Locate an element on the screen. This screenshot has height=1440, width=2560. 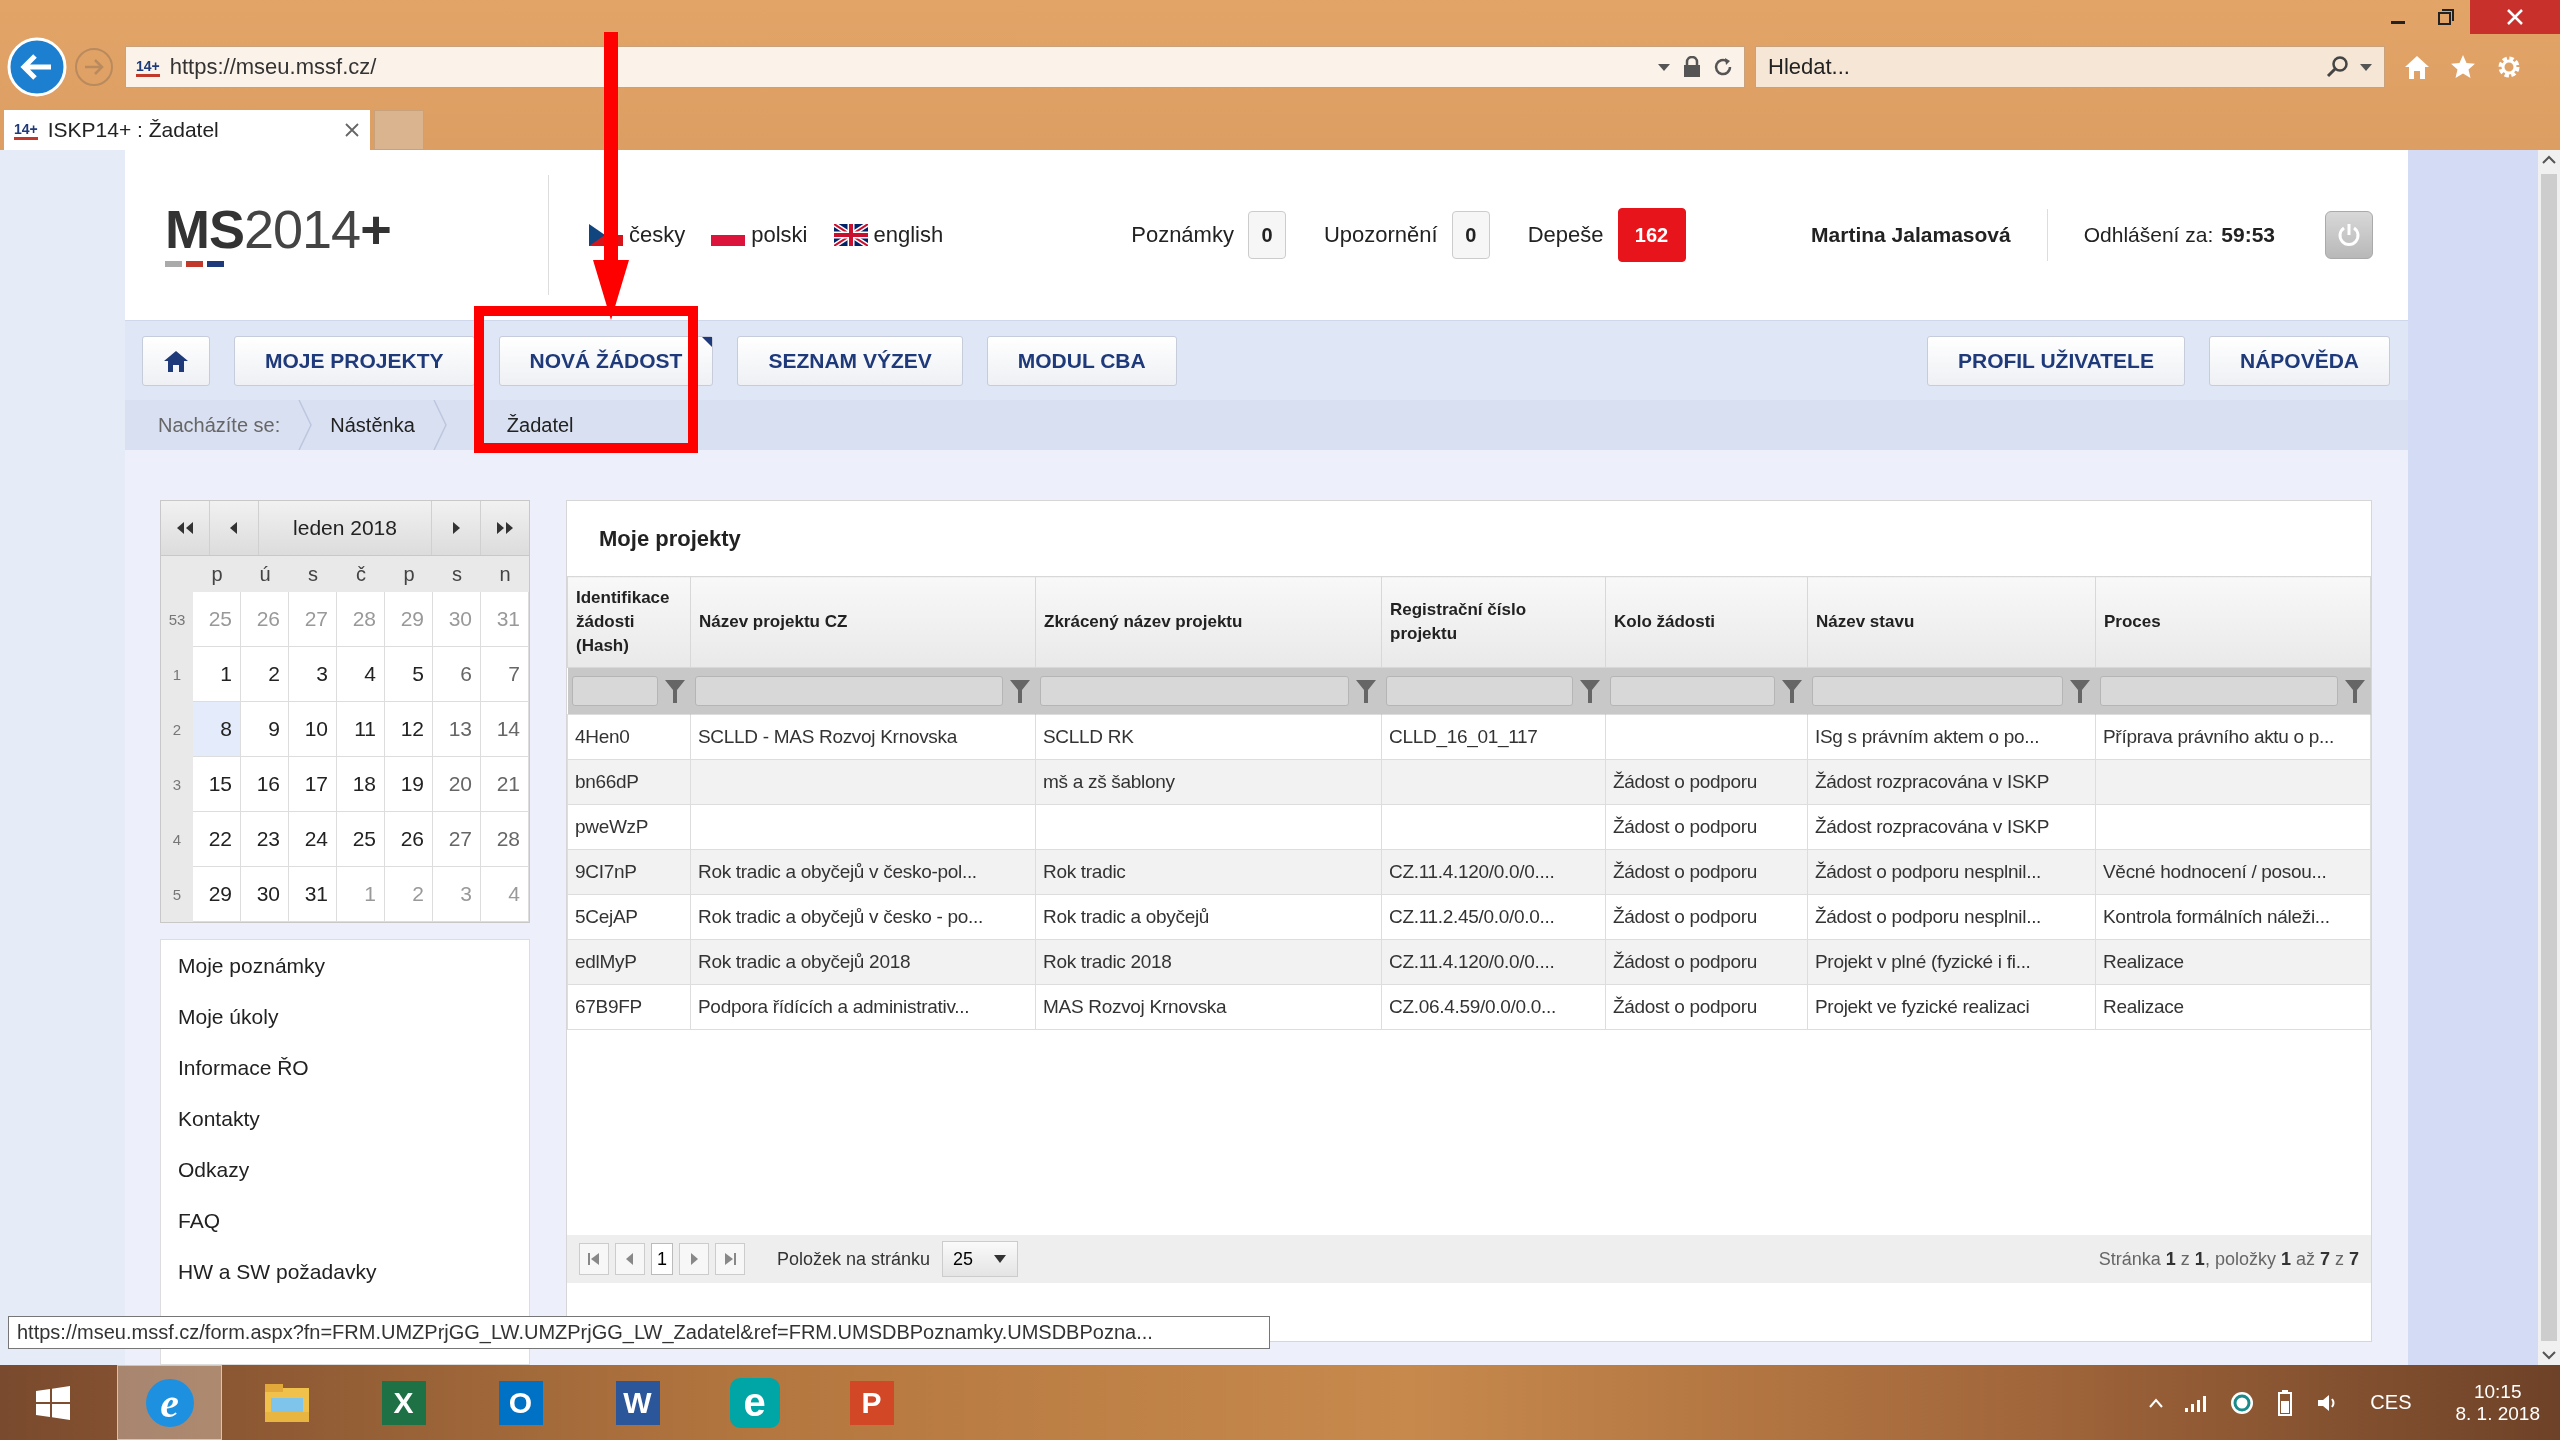
calendar-day: 2 is located at coordinates (265, 674).